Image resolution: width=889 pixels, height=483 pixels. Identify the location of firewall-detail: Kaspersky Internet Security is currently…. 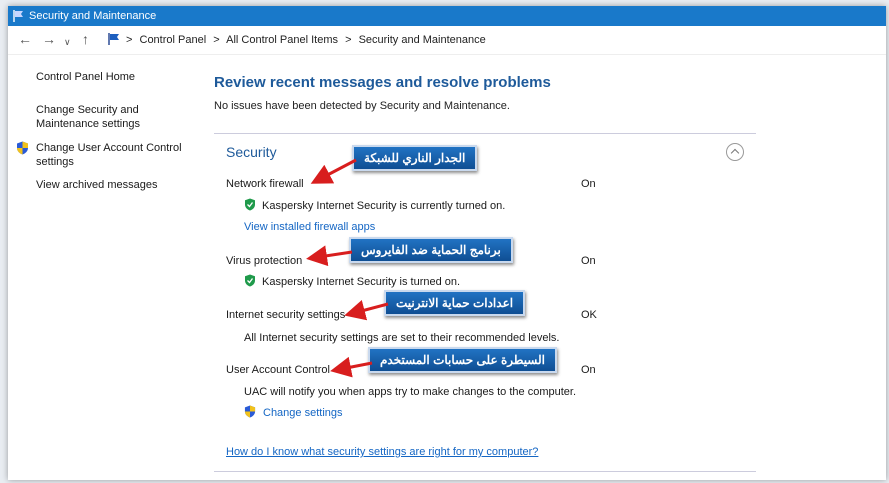
(384, 206).